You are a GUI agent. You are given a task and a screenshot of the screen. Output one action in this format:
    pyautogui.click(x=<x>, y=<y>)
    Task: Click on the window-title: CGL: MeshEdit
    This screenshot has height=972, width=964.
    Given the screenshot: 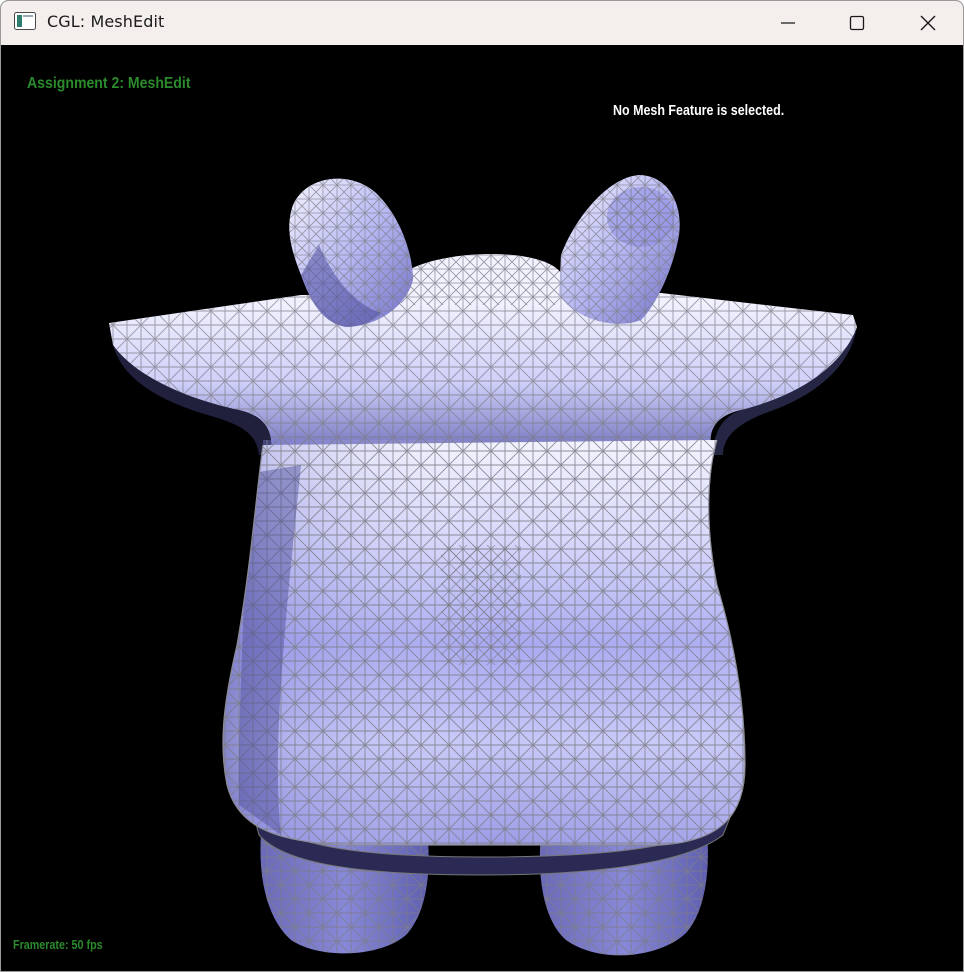 What is the action you would take?
    pyautogui.click(x=106, y=21)
    